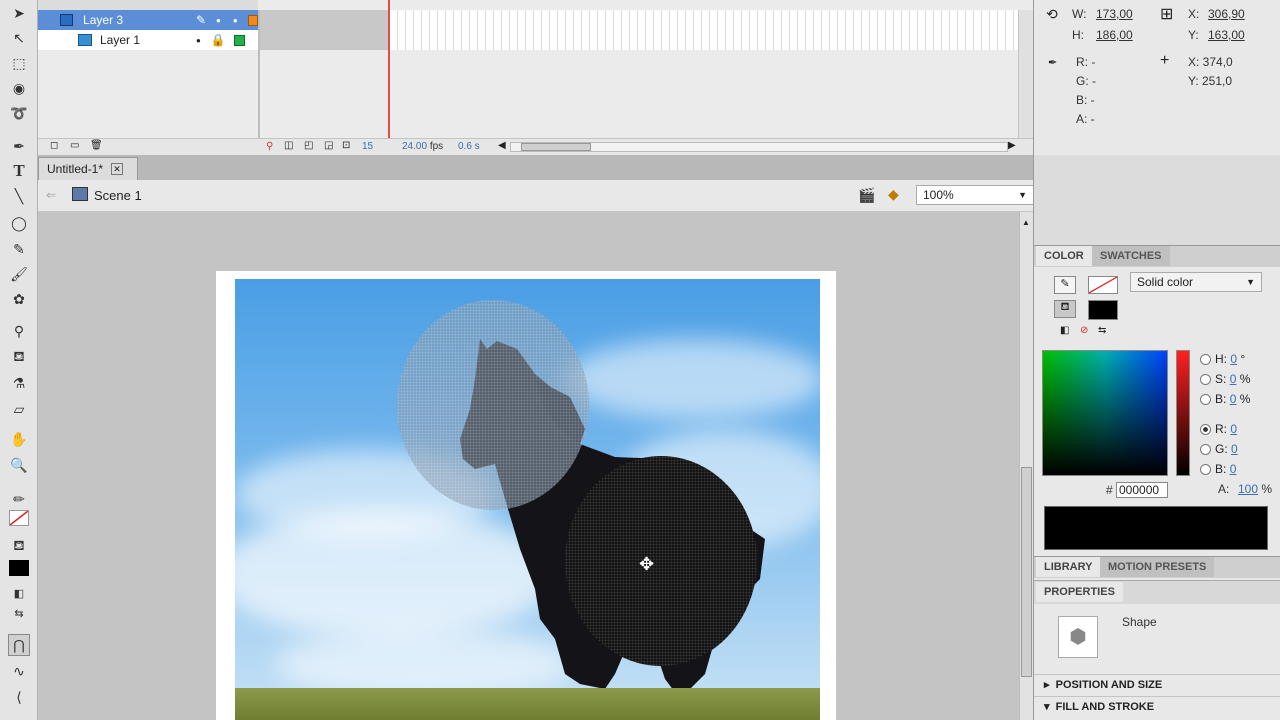 The height and width of the screenshot is (720, 1280). What do you see at coordinates (759, 147) in the screenshot?
I see `timeline-hscroll` at bounding box center [759, 147].